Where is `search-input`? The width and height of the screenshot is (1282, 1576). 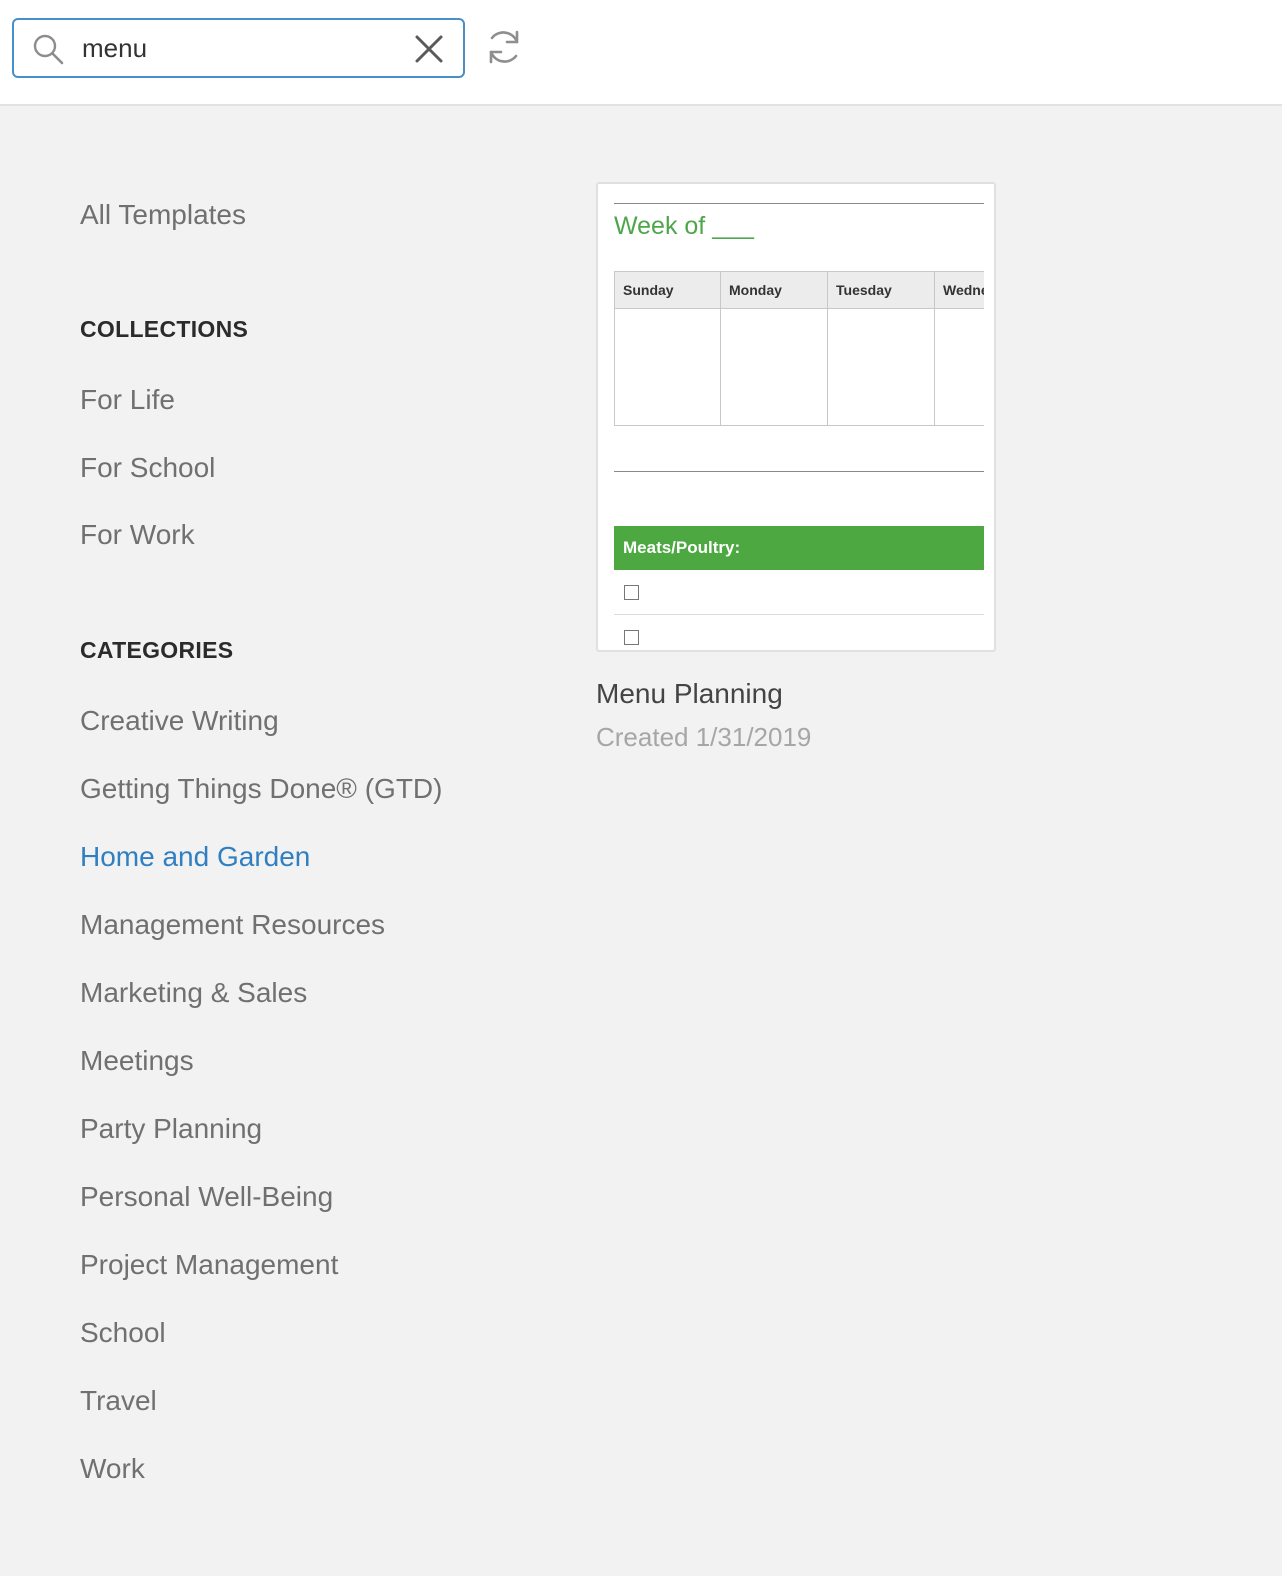
search-input is located at coordinates (242, 48).